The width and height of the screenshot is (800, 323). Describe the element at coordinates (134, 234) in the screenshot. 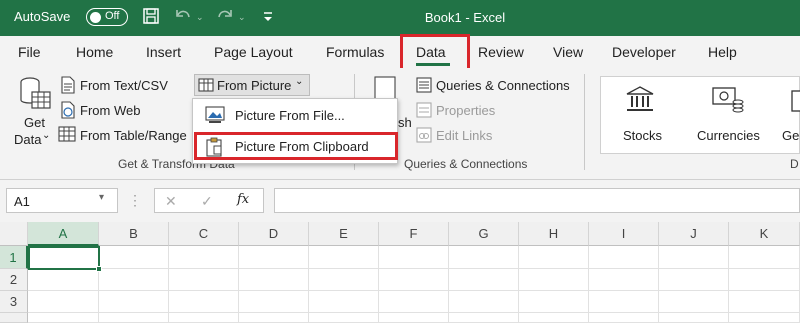

I see `column-header-b: B` at that location.